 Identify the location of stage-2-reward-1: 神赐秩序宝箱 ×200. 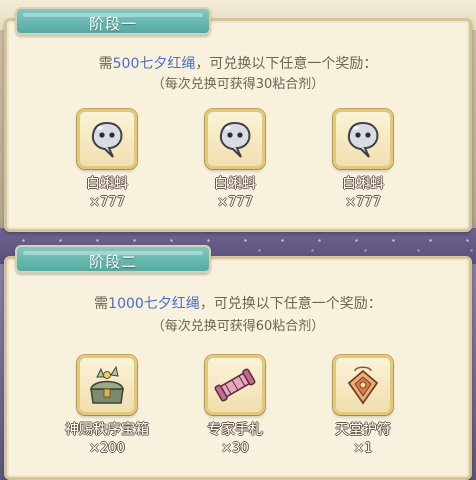
(107, 405).